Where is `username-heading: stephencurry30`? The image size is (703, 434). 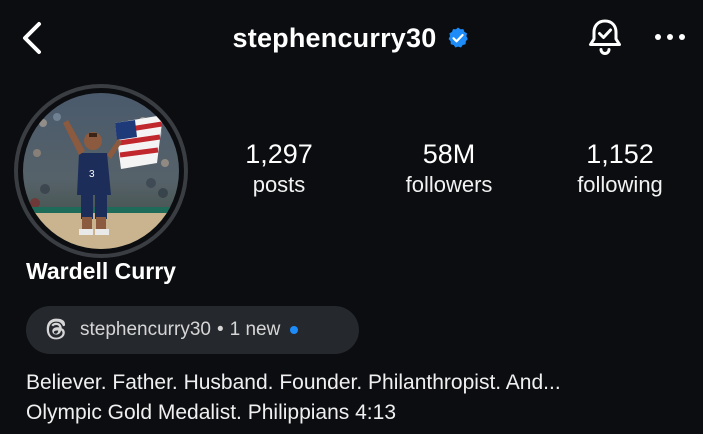 username-heading: stephencurry30 is located at coordinates (334, 37).